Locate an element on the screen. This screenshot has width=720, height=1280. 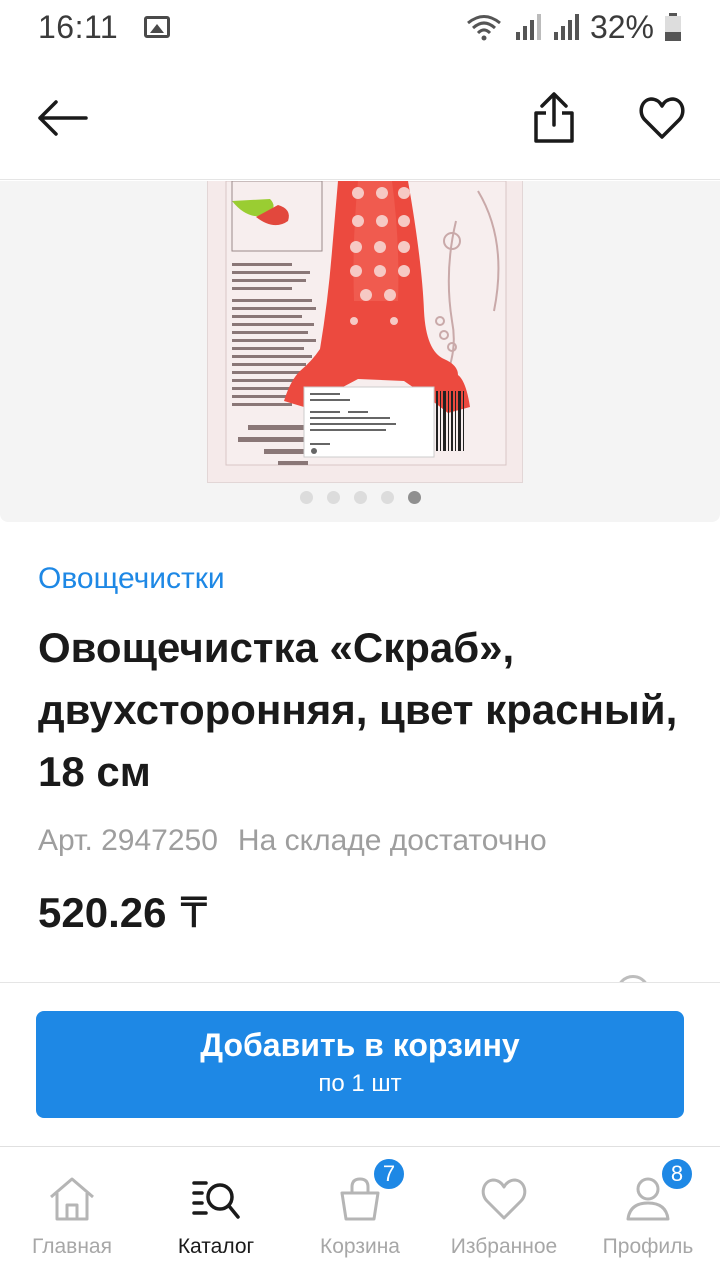
add-to-cart-quantity: по 1 шт is located at coordinates (360, 1083).